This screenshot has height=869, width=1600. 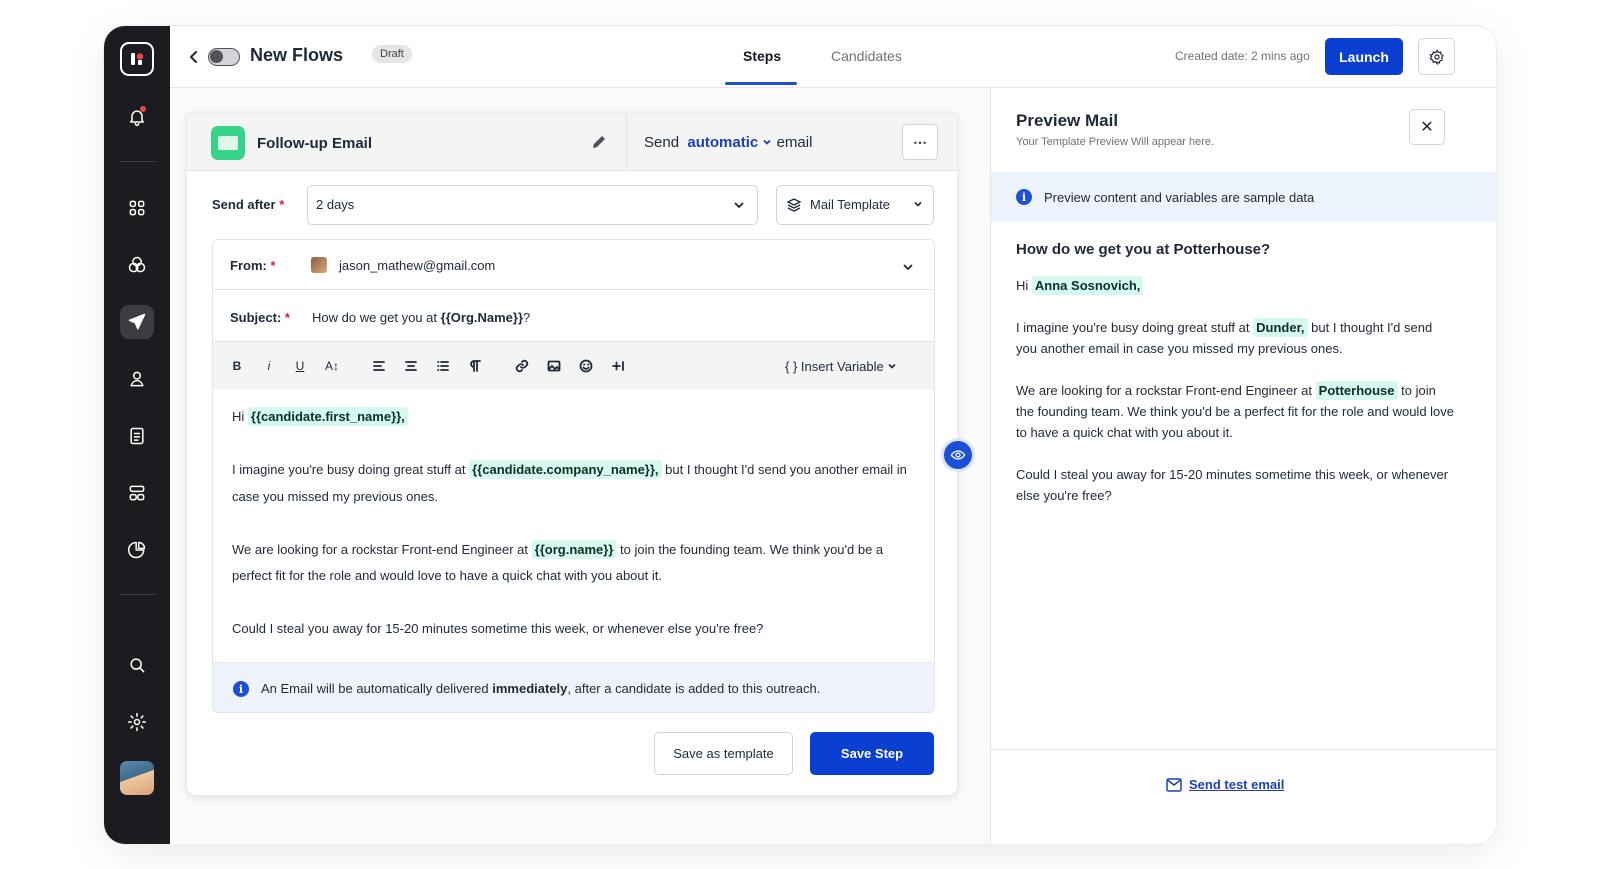 I want to click on save-step-button: Save Step, so click(x=872, y=753).